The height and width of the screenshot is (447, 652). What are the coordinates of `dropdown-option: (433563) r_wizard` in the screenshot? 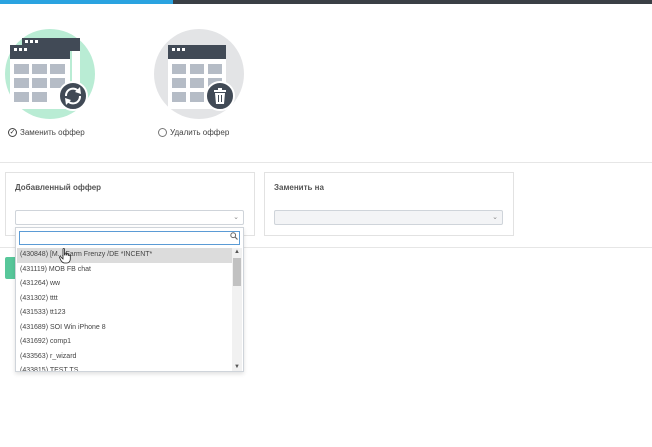 It's located at (124, 357).